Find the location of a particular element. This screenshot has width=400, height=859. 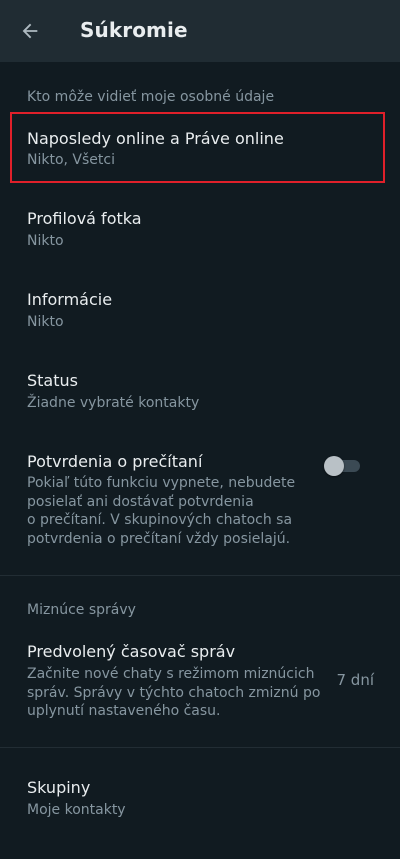

section-header-disappearing: Miznúce správy is located at coordinates (81, 610).